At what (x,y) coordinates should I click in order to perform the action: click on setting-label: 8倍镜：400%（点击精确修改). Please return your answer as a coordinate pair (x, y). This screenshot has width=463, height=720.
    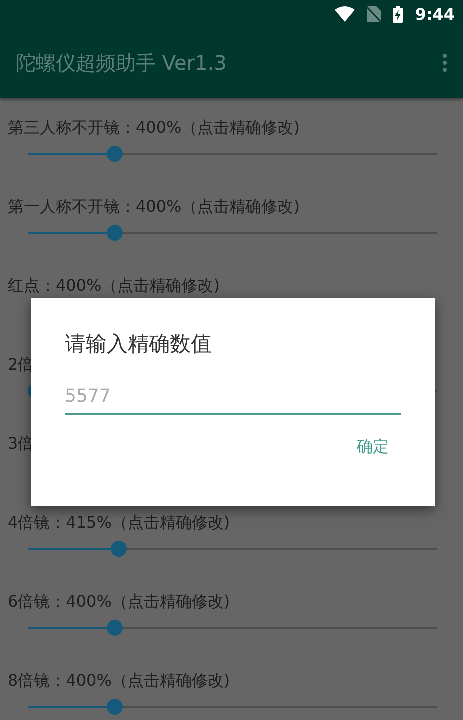
    Looking at the image, I should click on (119, 681).